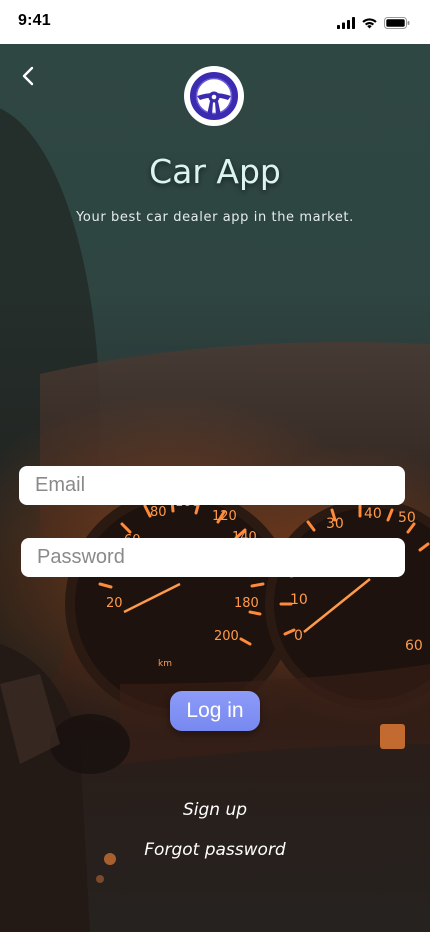 The image size is (430, 932). I want to click on steering-wheel-icon, so click(214, 96).